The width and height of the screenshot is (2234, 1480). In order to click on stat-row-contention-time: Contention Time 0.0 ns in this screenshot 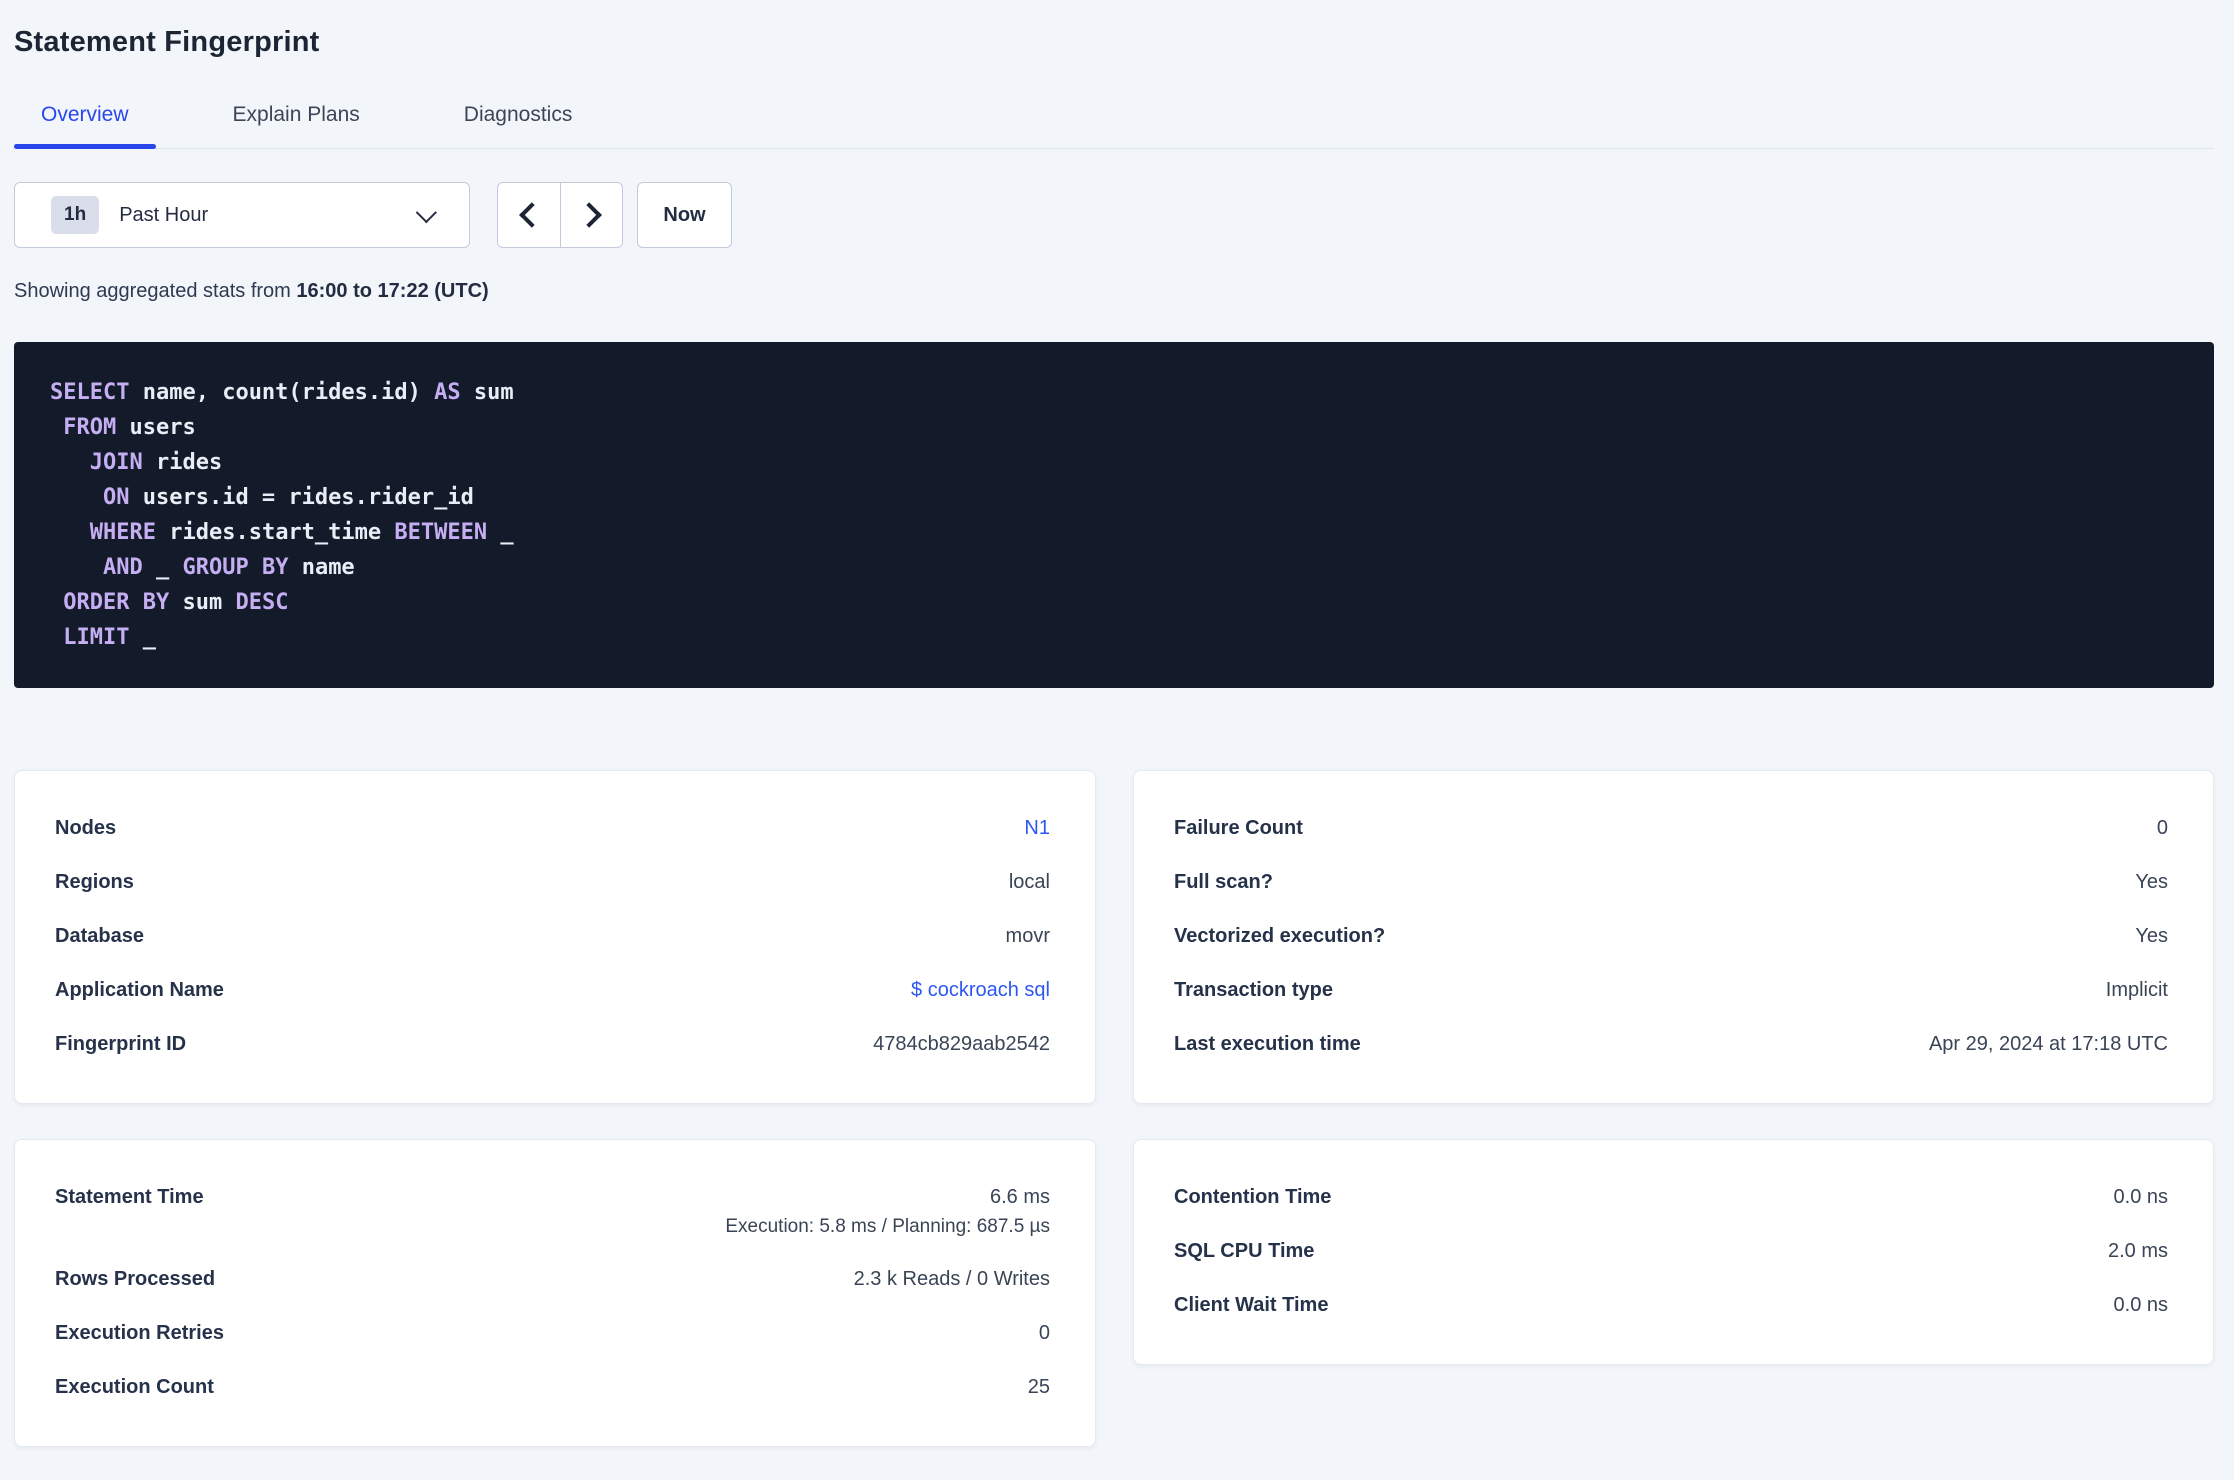, I will do `click(1673, 1197)`.